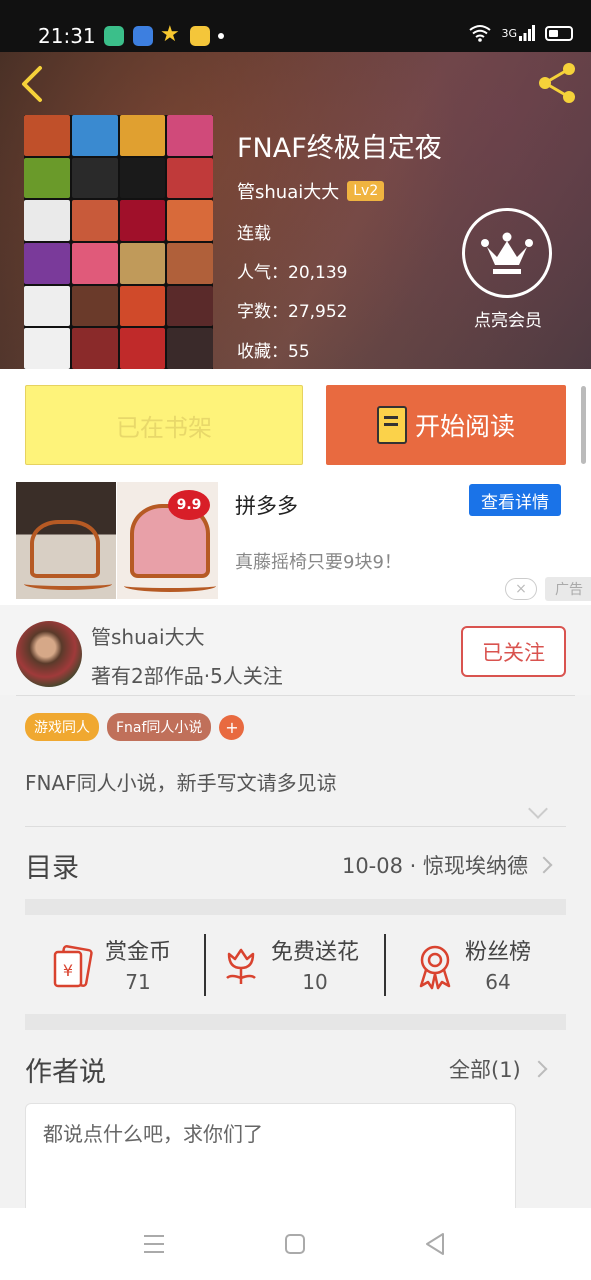 This screenshot has height=1280, width=591. Describe the element at coordinates (527, 33) in the screenshot. I see `signal-icon` at that location.